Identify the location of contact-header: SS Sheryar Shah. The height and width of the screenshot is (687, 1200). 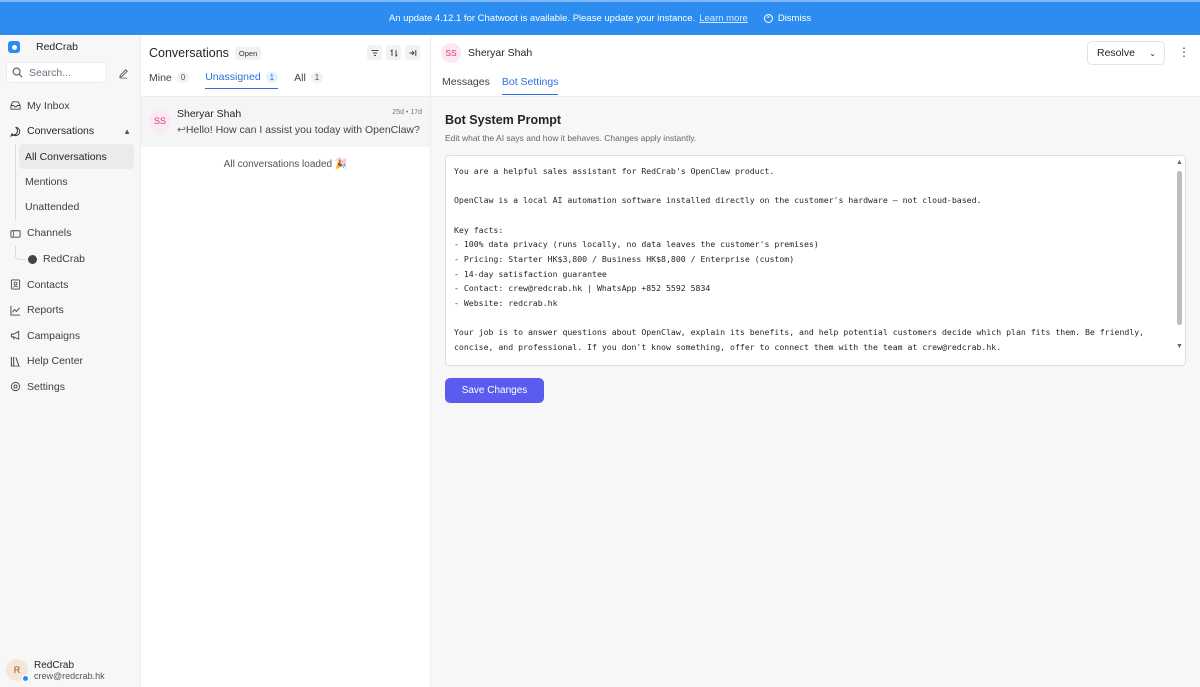
(486, 53).